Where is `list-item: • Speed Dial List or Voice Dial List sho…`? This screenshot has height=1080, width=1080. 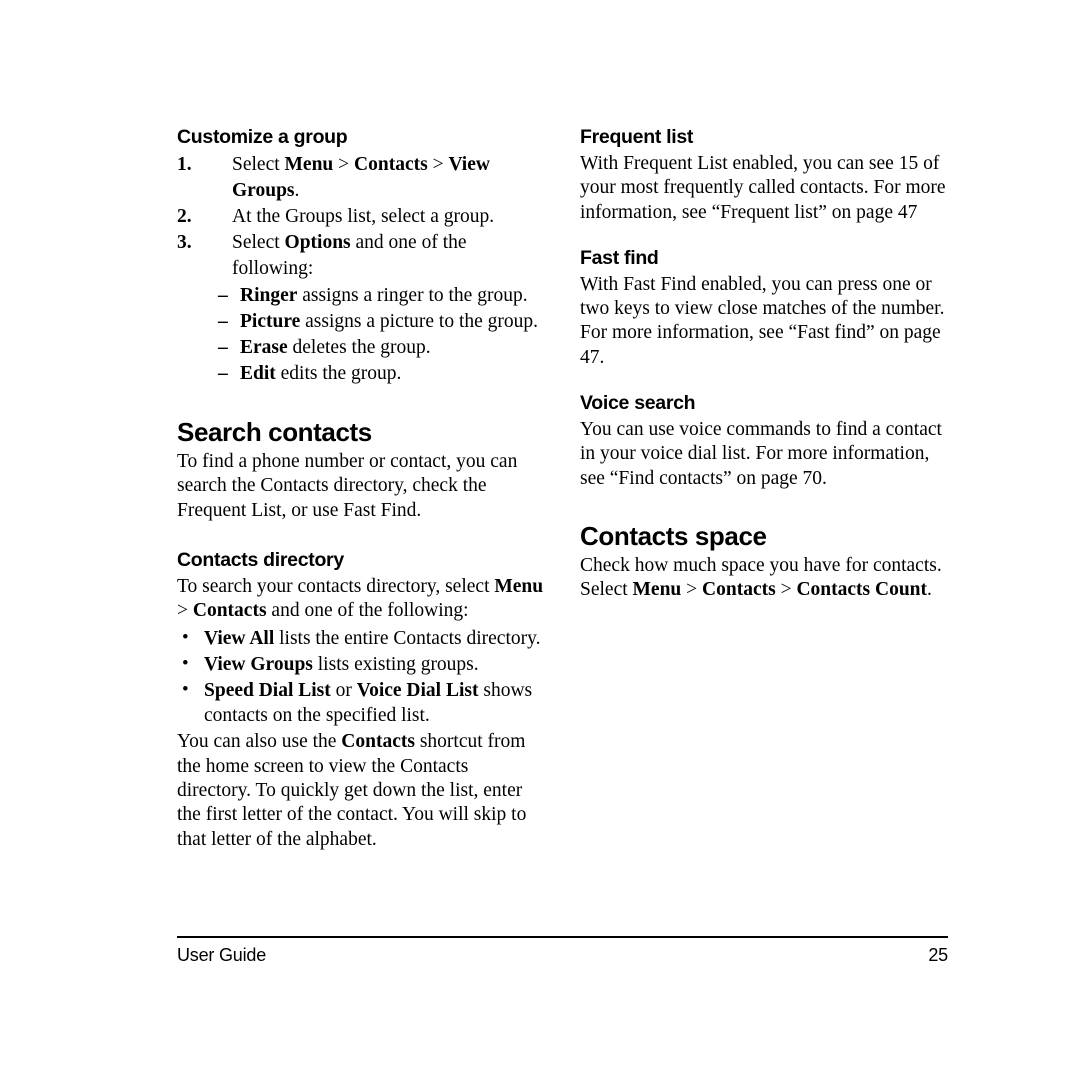 list-item: • Speed Dial List or Voice Dial List sho… is located at coordinates (361, 703).